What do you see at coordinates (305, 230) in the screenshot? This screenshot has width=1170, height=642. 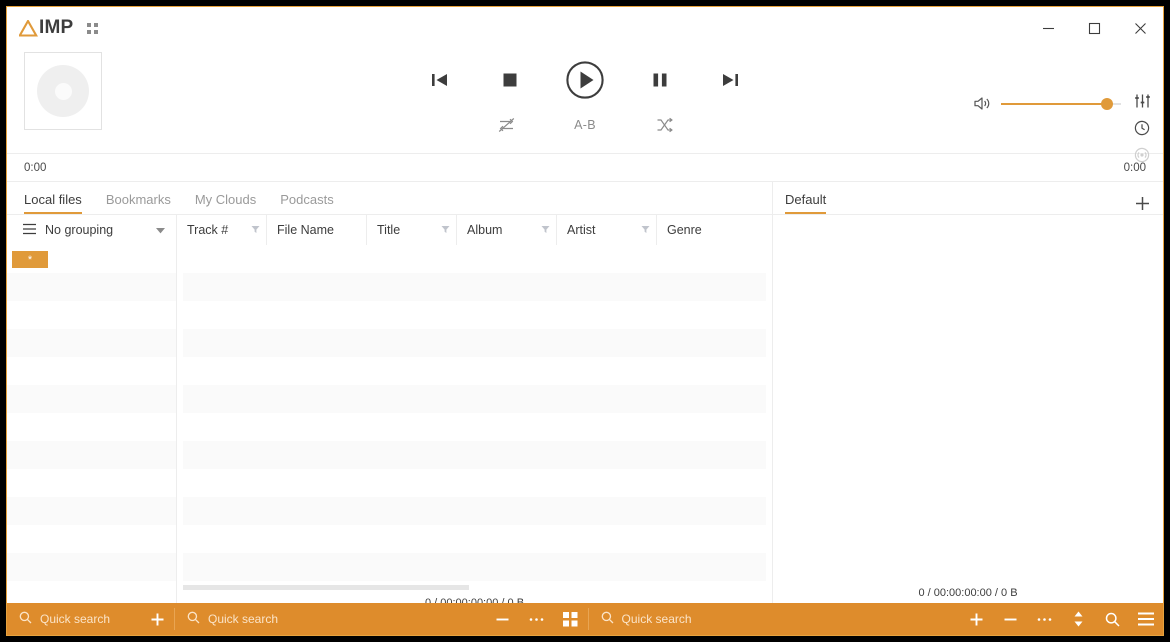 I see `column-header-label: File Name` at bounding box center [305, 230].